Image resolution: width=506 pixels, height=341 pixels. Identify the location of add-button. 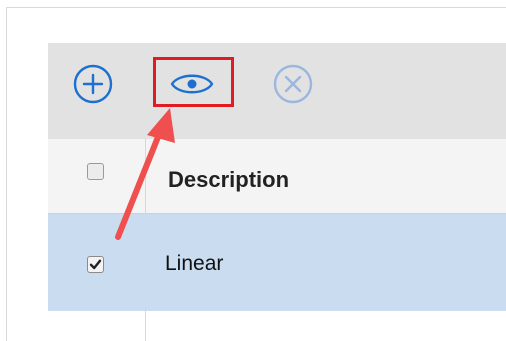
(93, 84).